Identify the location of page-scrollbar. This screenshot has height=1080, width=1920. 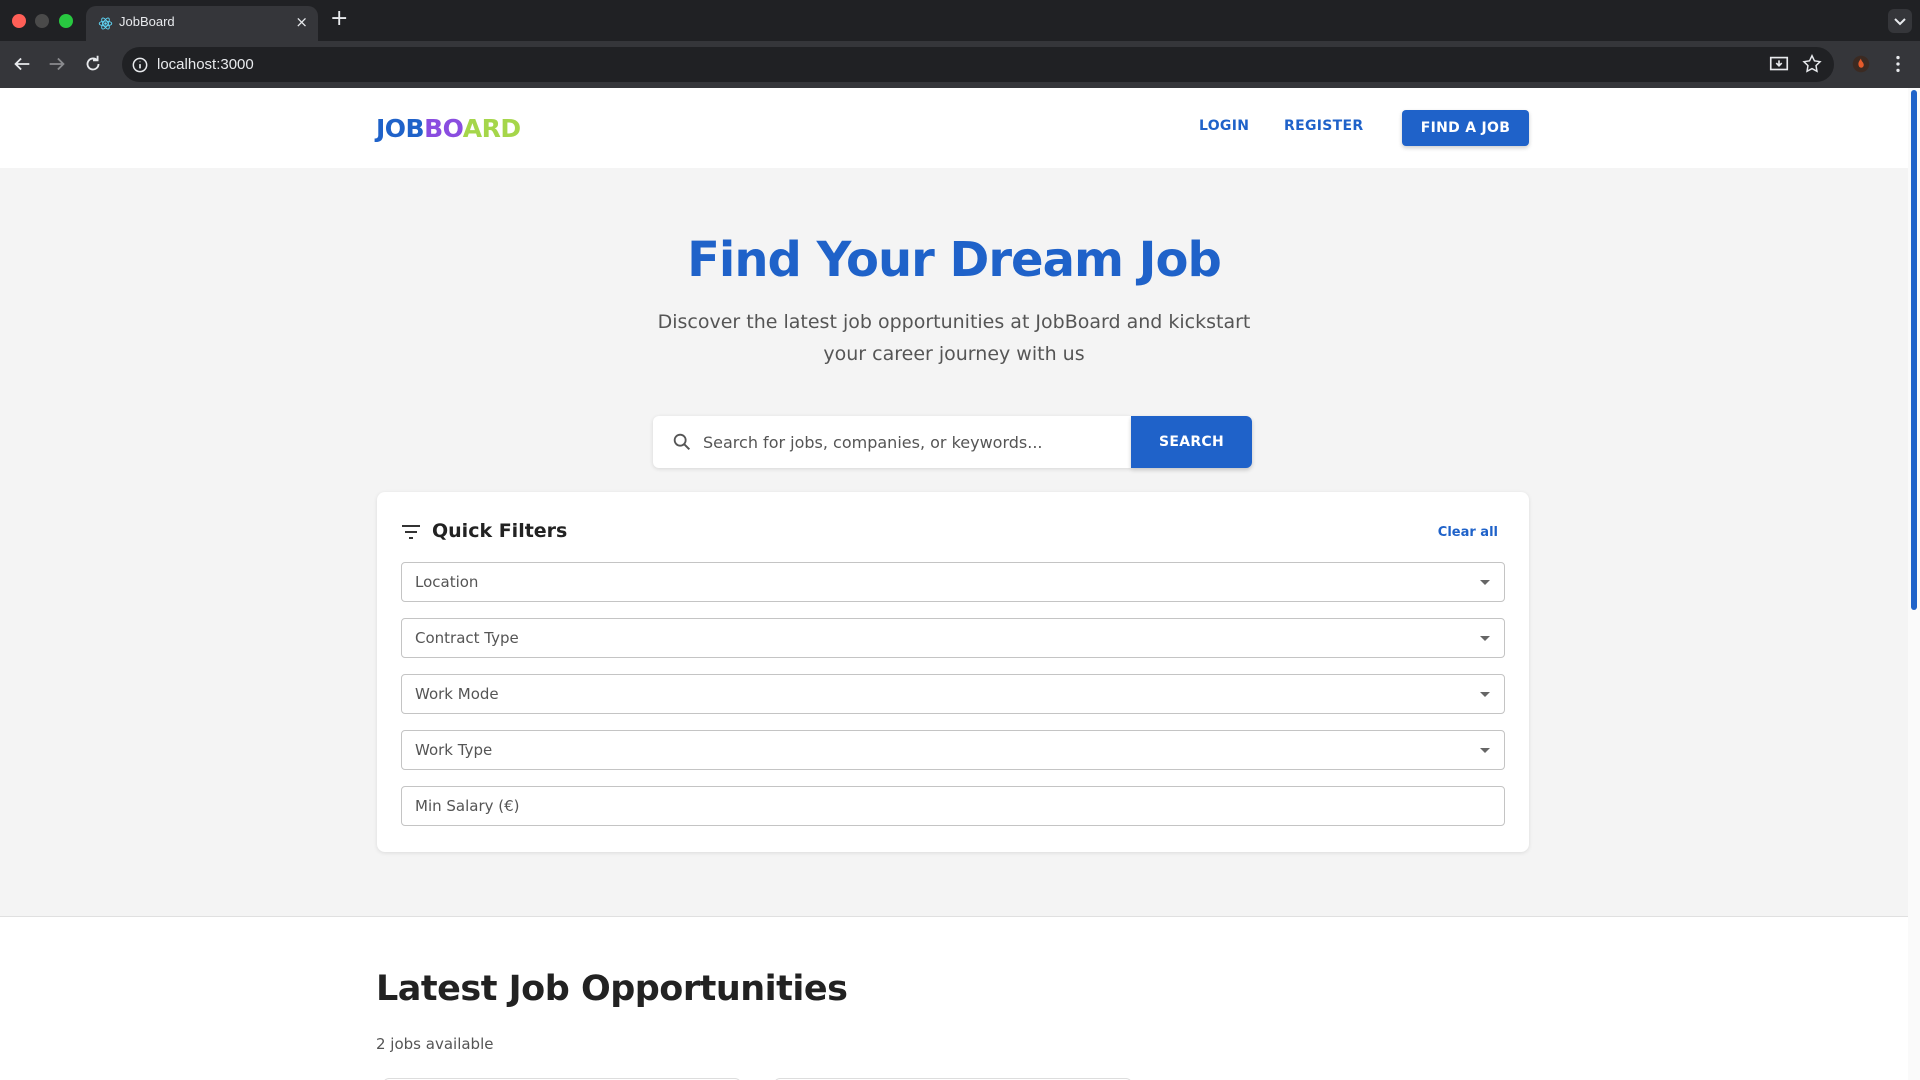
(1914, 584).